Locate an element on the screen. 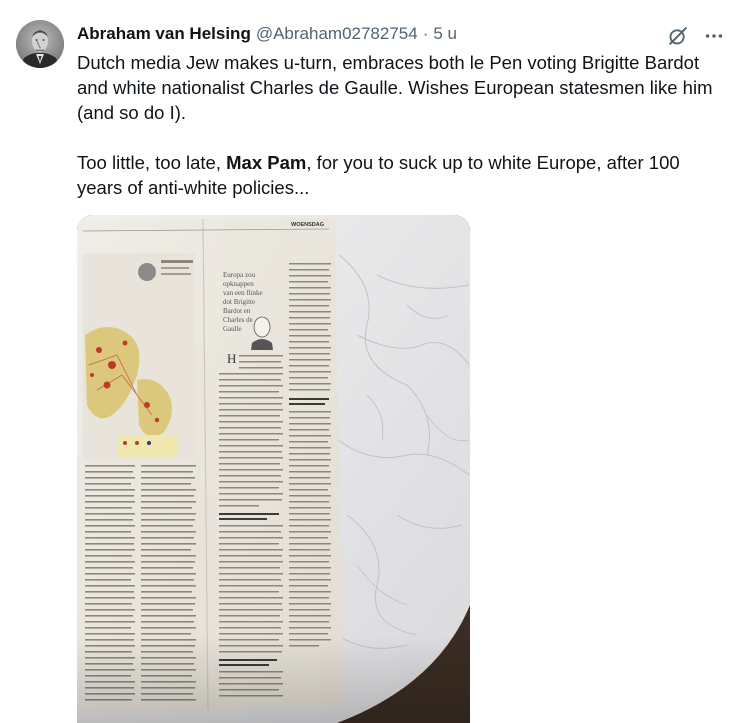 This screenshot has width=741, height=723. grok-icon is located at coordinates (678, 36).